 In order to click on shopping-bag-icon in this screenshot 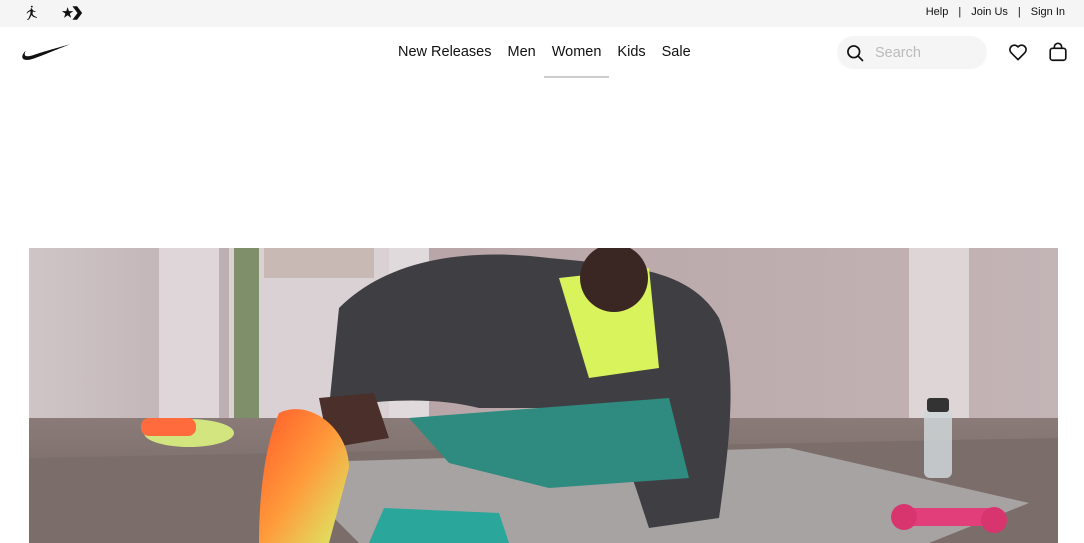, I will do `click(1058, 52)`.